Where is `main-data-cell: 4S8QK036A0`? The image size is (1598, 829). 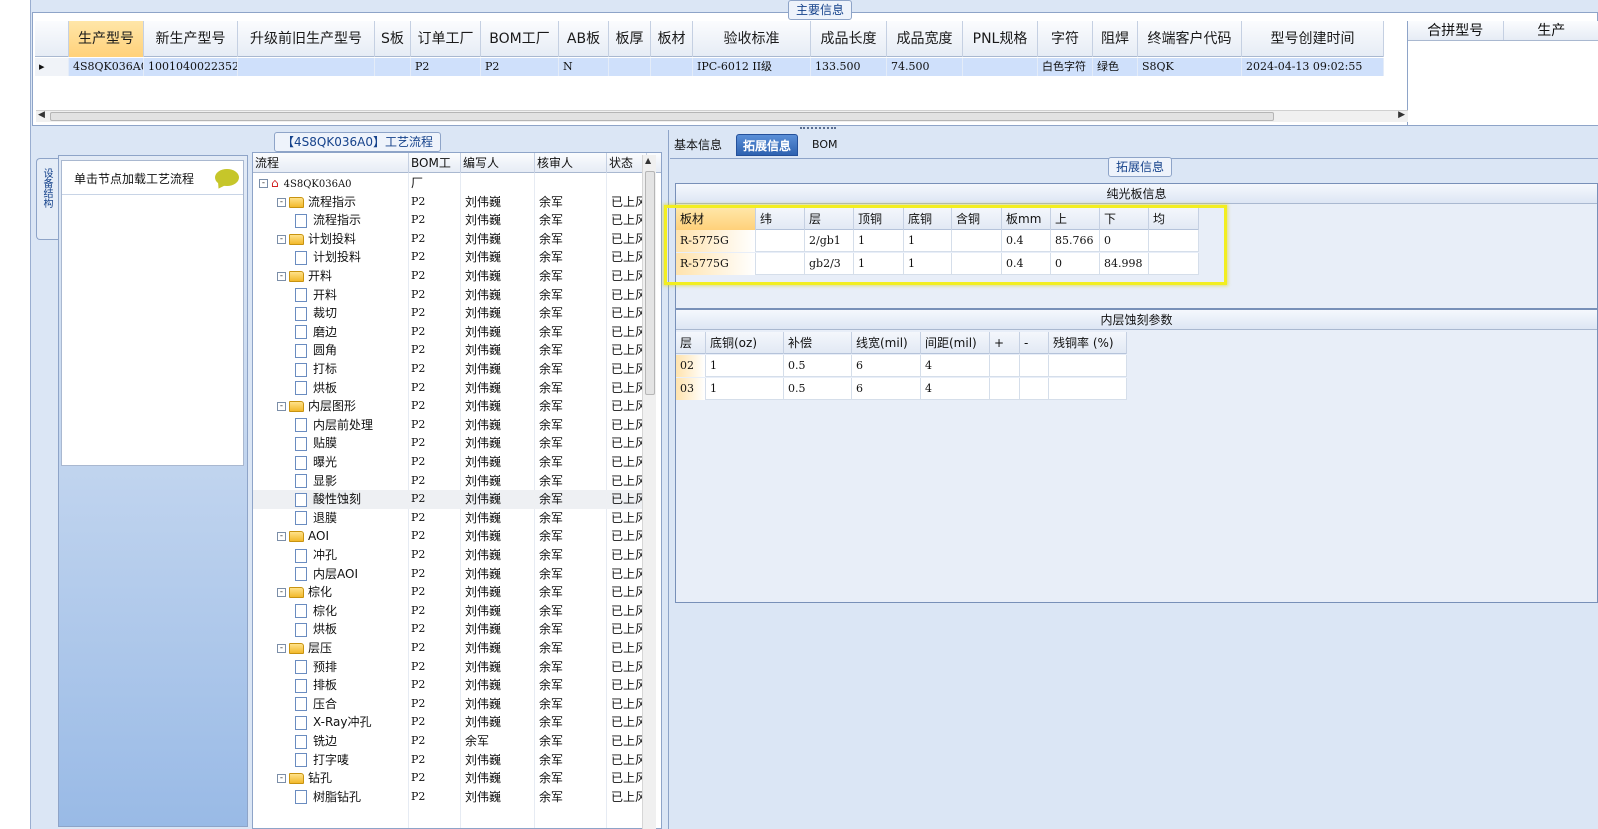 main-data-cell: 4S8QK036A0 is located at coordinates (106, 67).